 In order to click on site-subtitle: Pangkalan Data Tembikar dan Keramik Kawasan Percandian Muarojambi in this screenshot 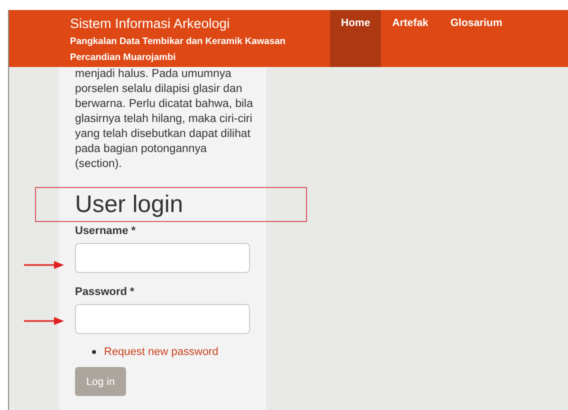, I will do `click(178, 49)`.